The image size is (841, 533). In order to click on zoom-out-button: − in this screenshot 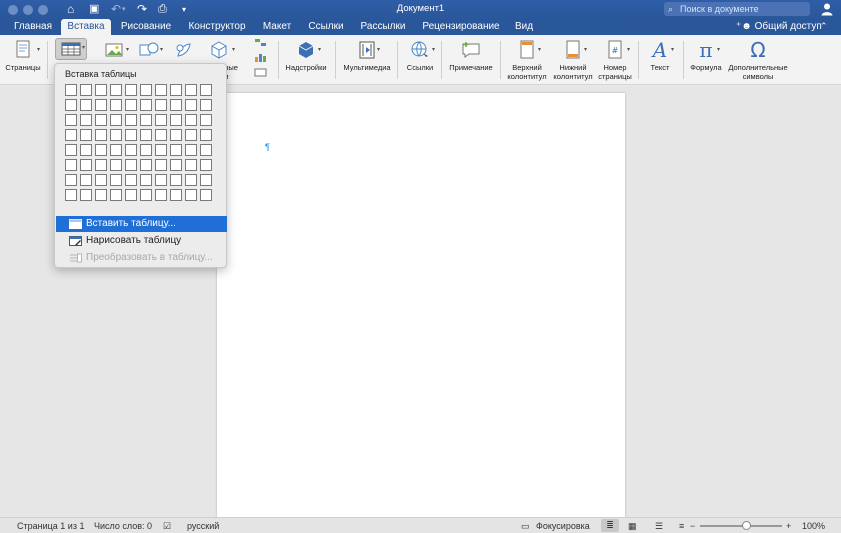, I will do `click(692, 526)`.